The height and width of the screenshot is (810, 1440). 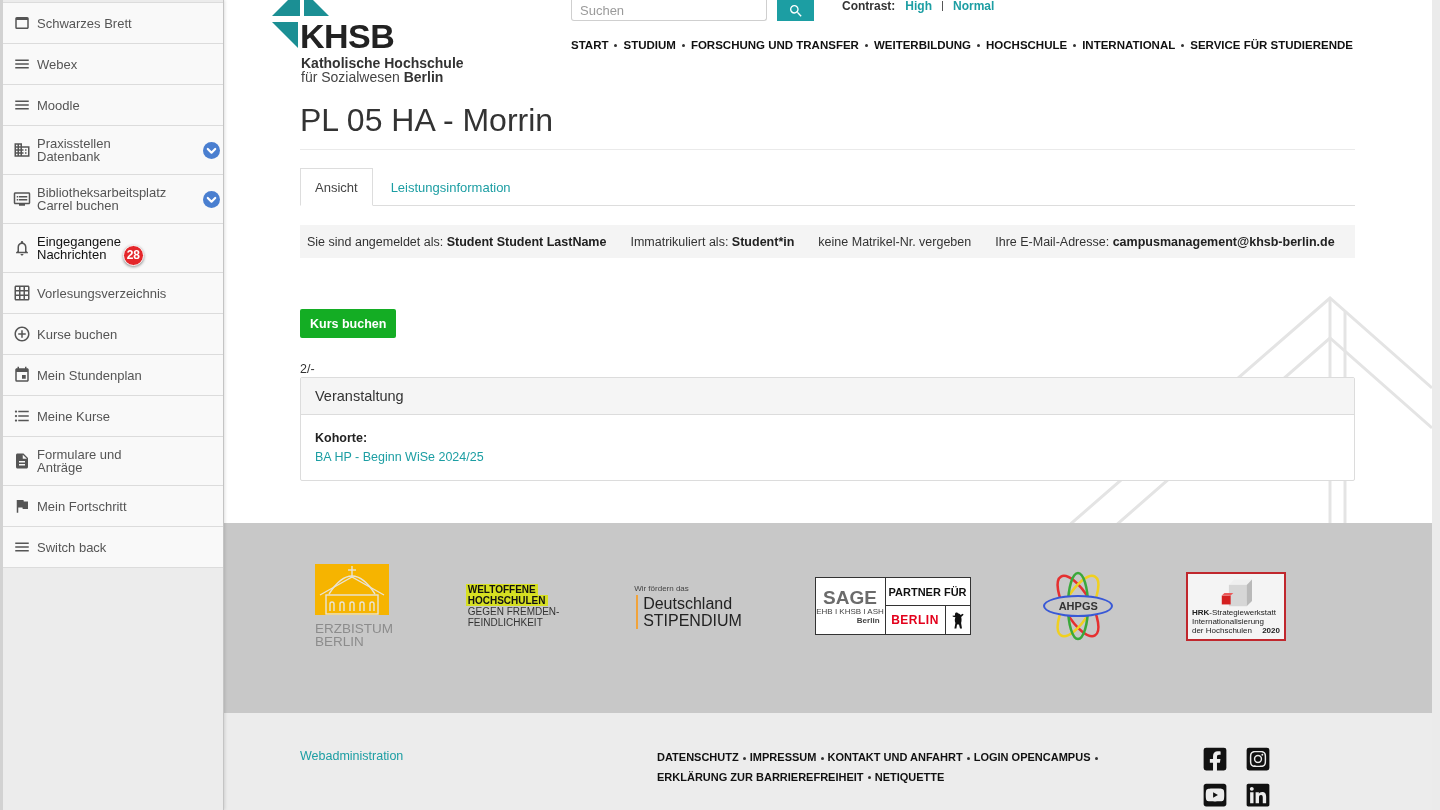 I want to click on user-info-text: Ihre E-Mail-Adresse: campusmanagement@khsb-berlin.de, so click(x=1165, y=241).